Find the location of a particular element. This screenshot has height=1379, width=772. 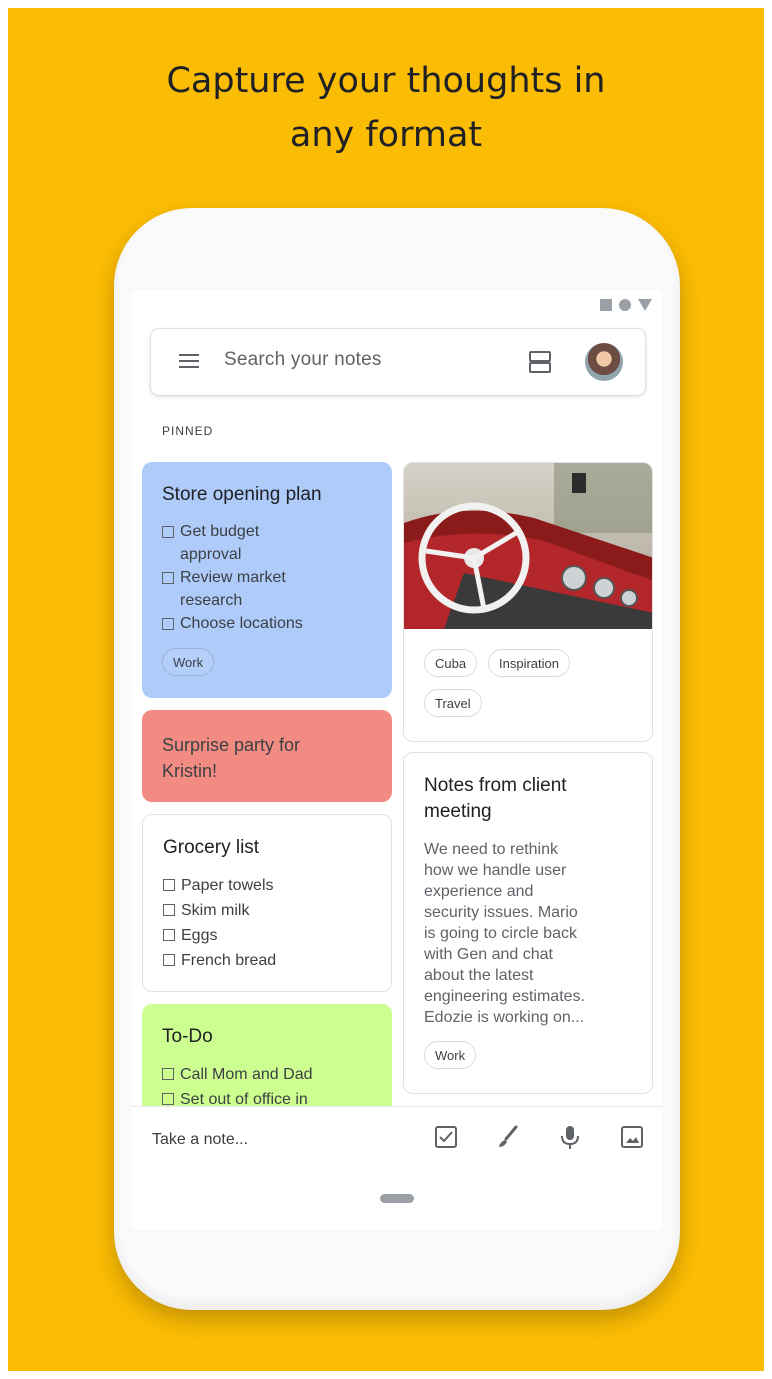

checklist: Call Mom and Dad Set out of office in is located at coordinates (237, 1087).